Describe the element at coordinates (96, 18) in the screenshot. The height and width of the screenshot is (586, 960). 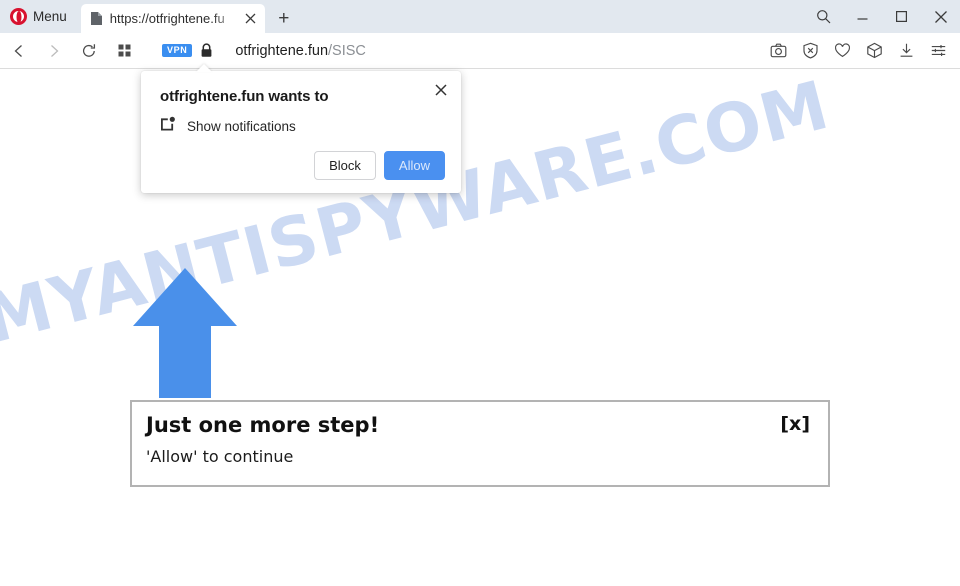
I see `page-icon` at that location.